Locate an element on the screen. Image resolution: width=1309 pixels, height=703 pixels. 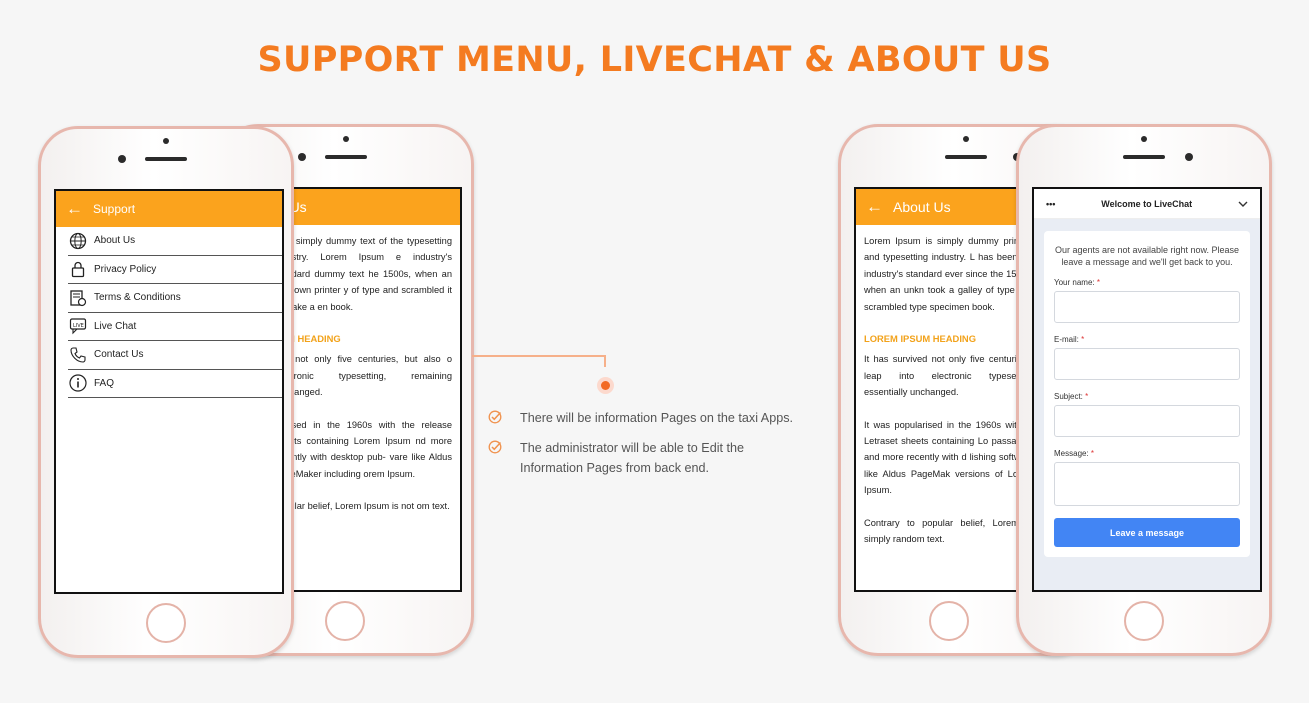
live-chat-icon: LIVE is located at coordinates (78, 326).